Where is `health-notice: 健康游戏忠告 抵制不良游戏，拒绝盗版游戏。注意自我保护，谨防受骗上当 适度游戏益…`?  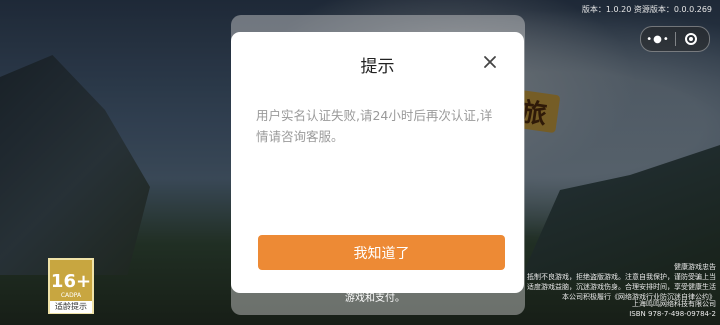 health-notice: 健康游戏忠告 抵制不良游戏，拒绝盗版游戏。注意自我保护，谨防受骗上当 适度游戏益… is located at coordinates (616, 282).